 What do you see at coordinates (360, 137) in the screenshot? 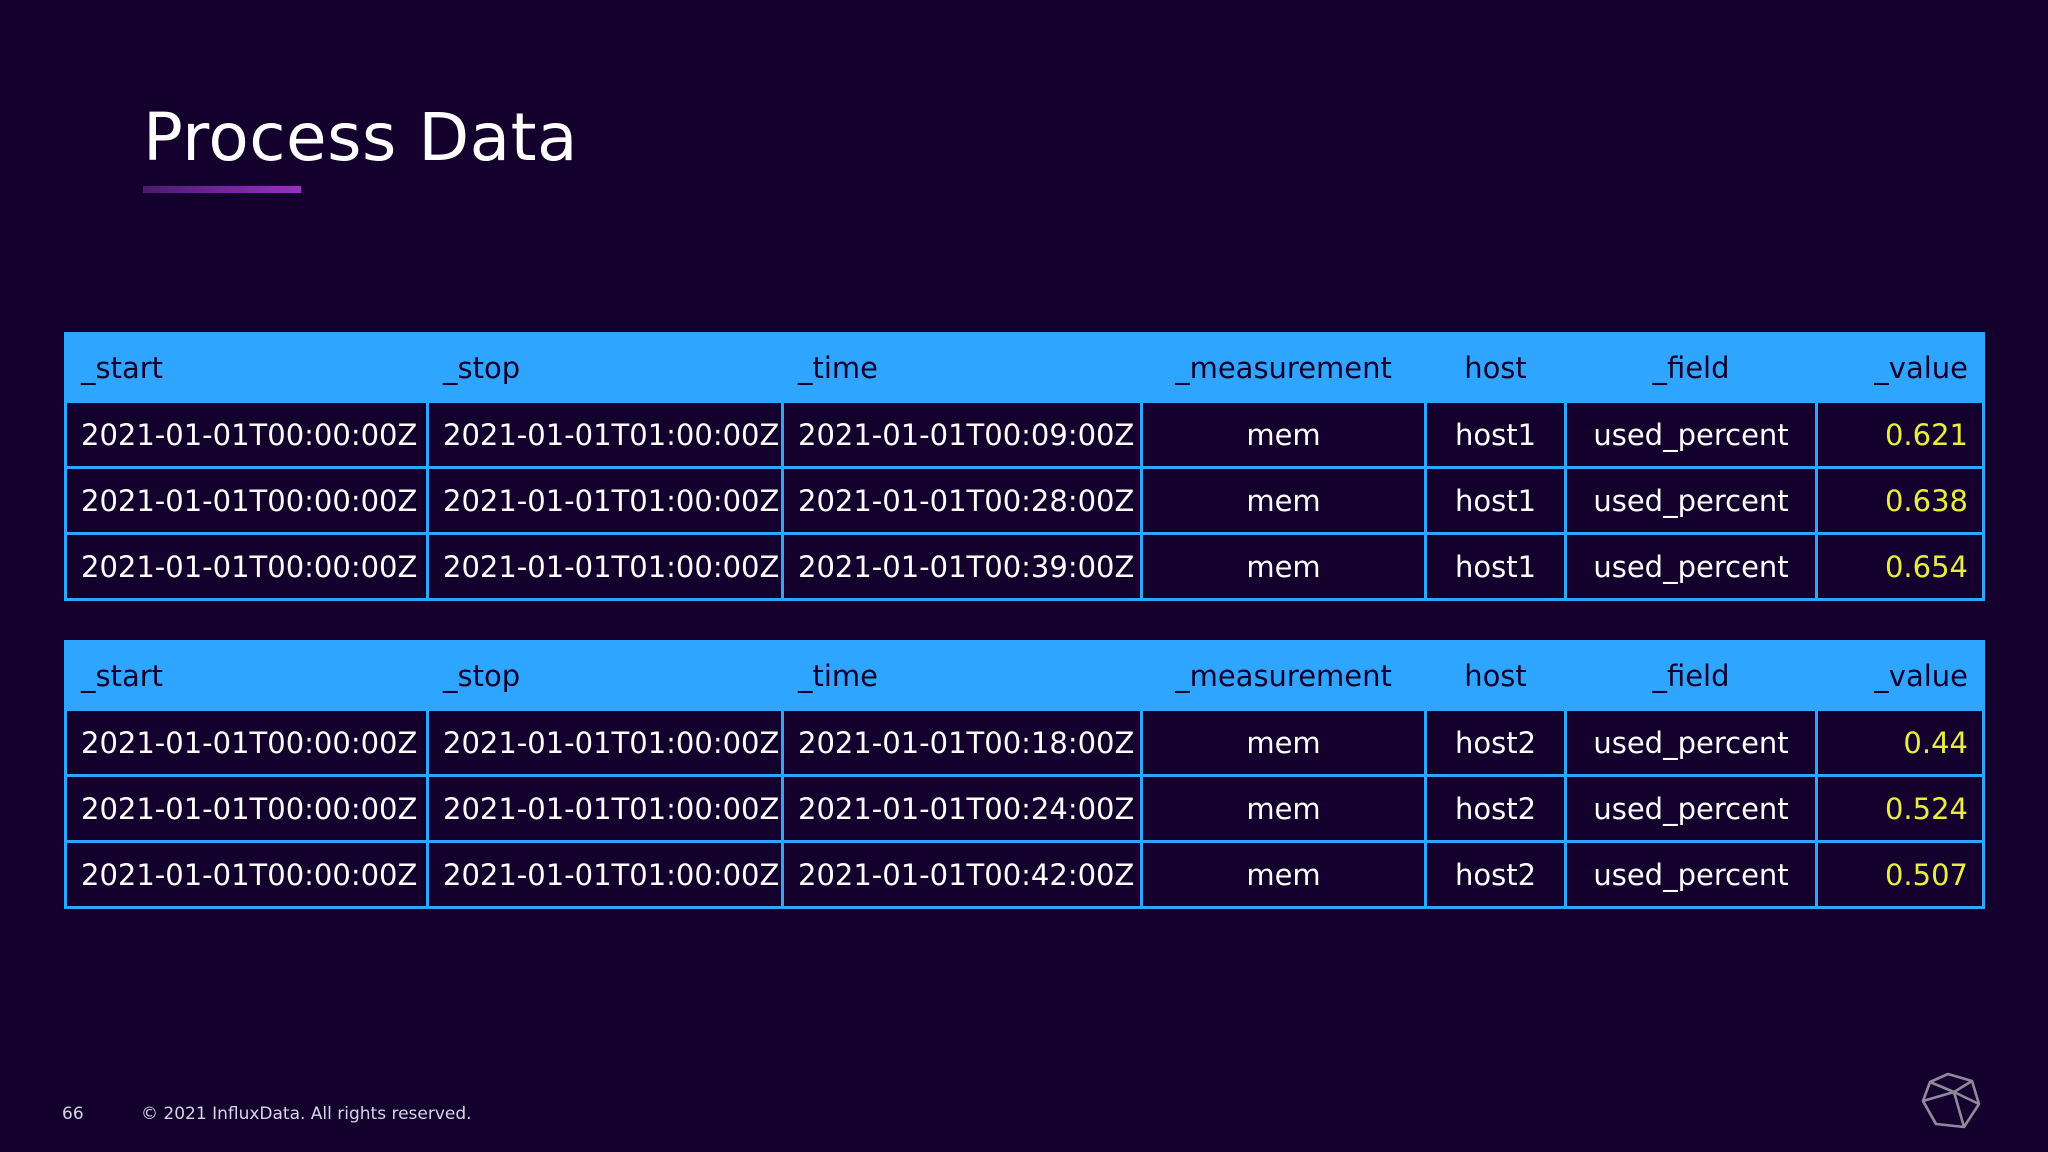
I see `slide-title: Process Data` at bounding box center [360, 137].